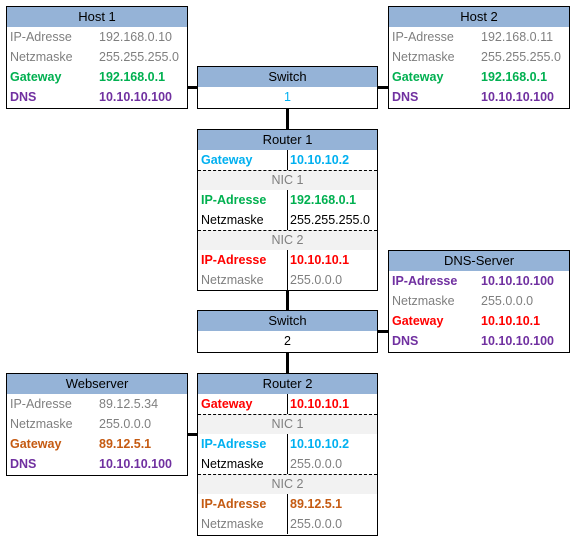 The height and width of the screenshot is (542, 575). I want to click on field-row: IP-Adresse 192.168.0.1, so click(287, 200).